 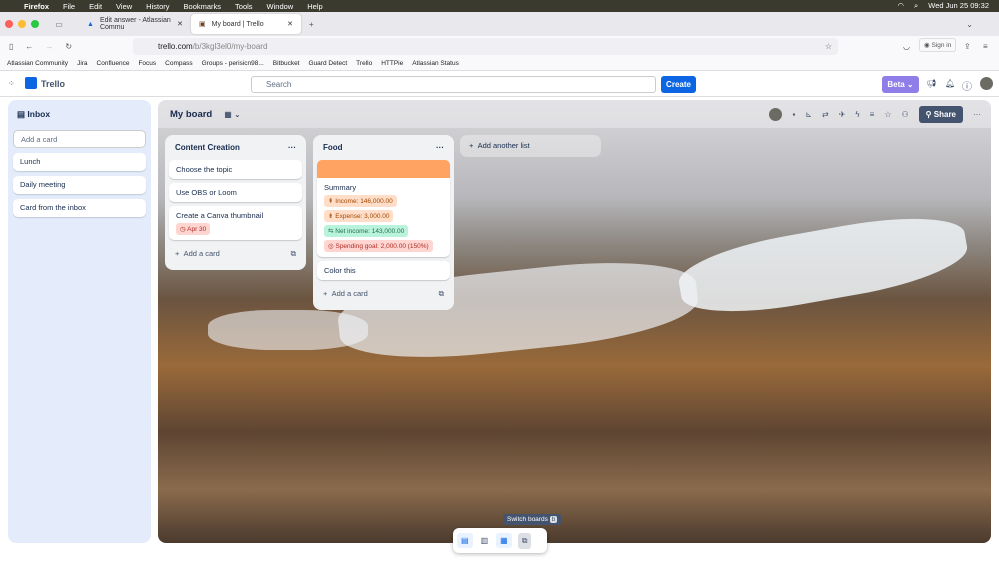 I want to click on tab-trello: ▣ My board | Trello ✕, so click(x=246, y=24).